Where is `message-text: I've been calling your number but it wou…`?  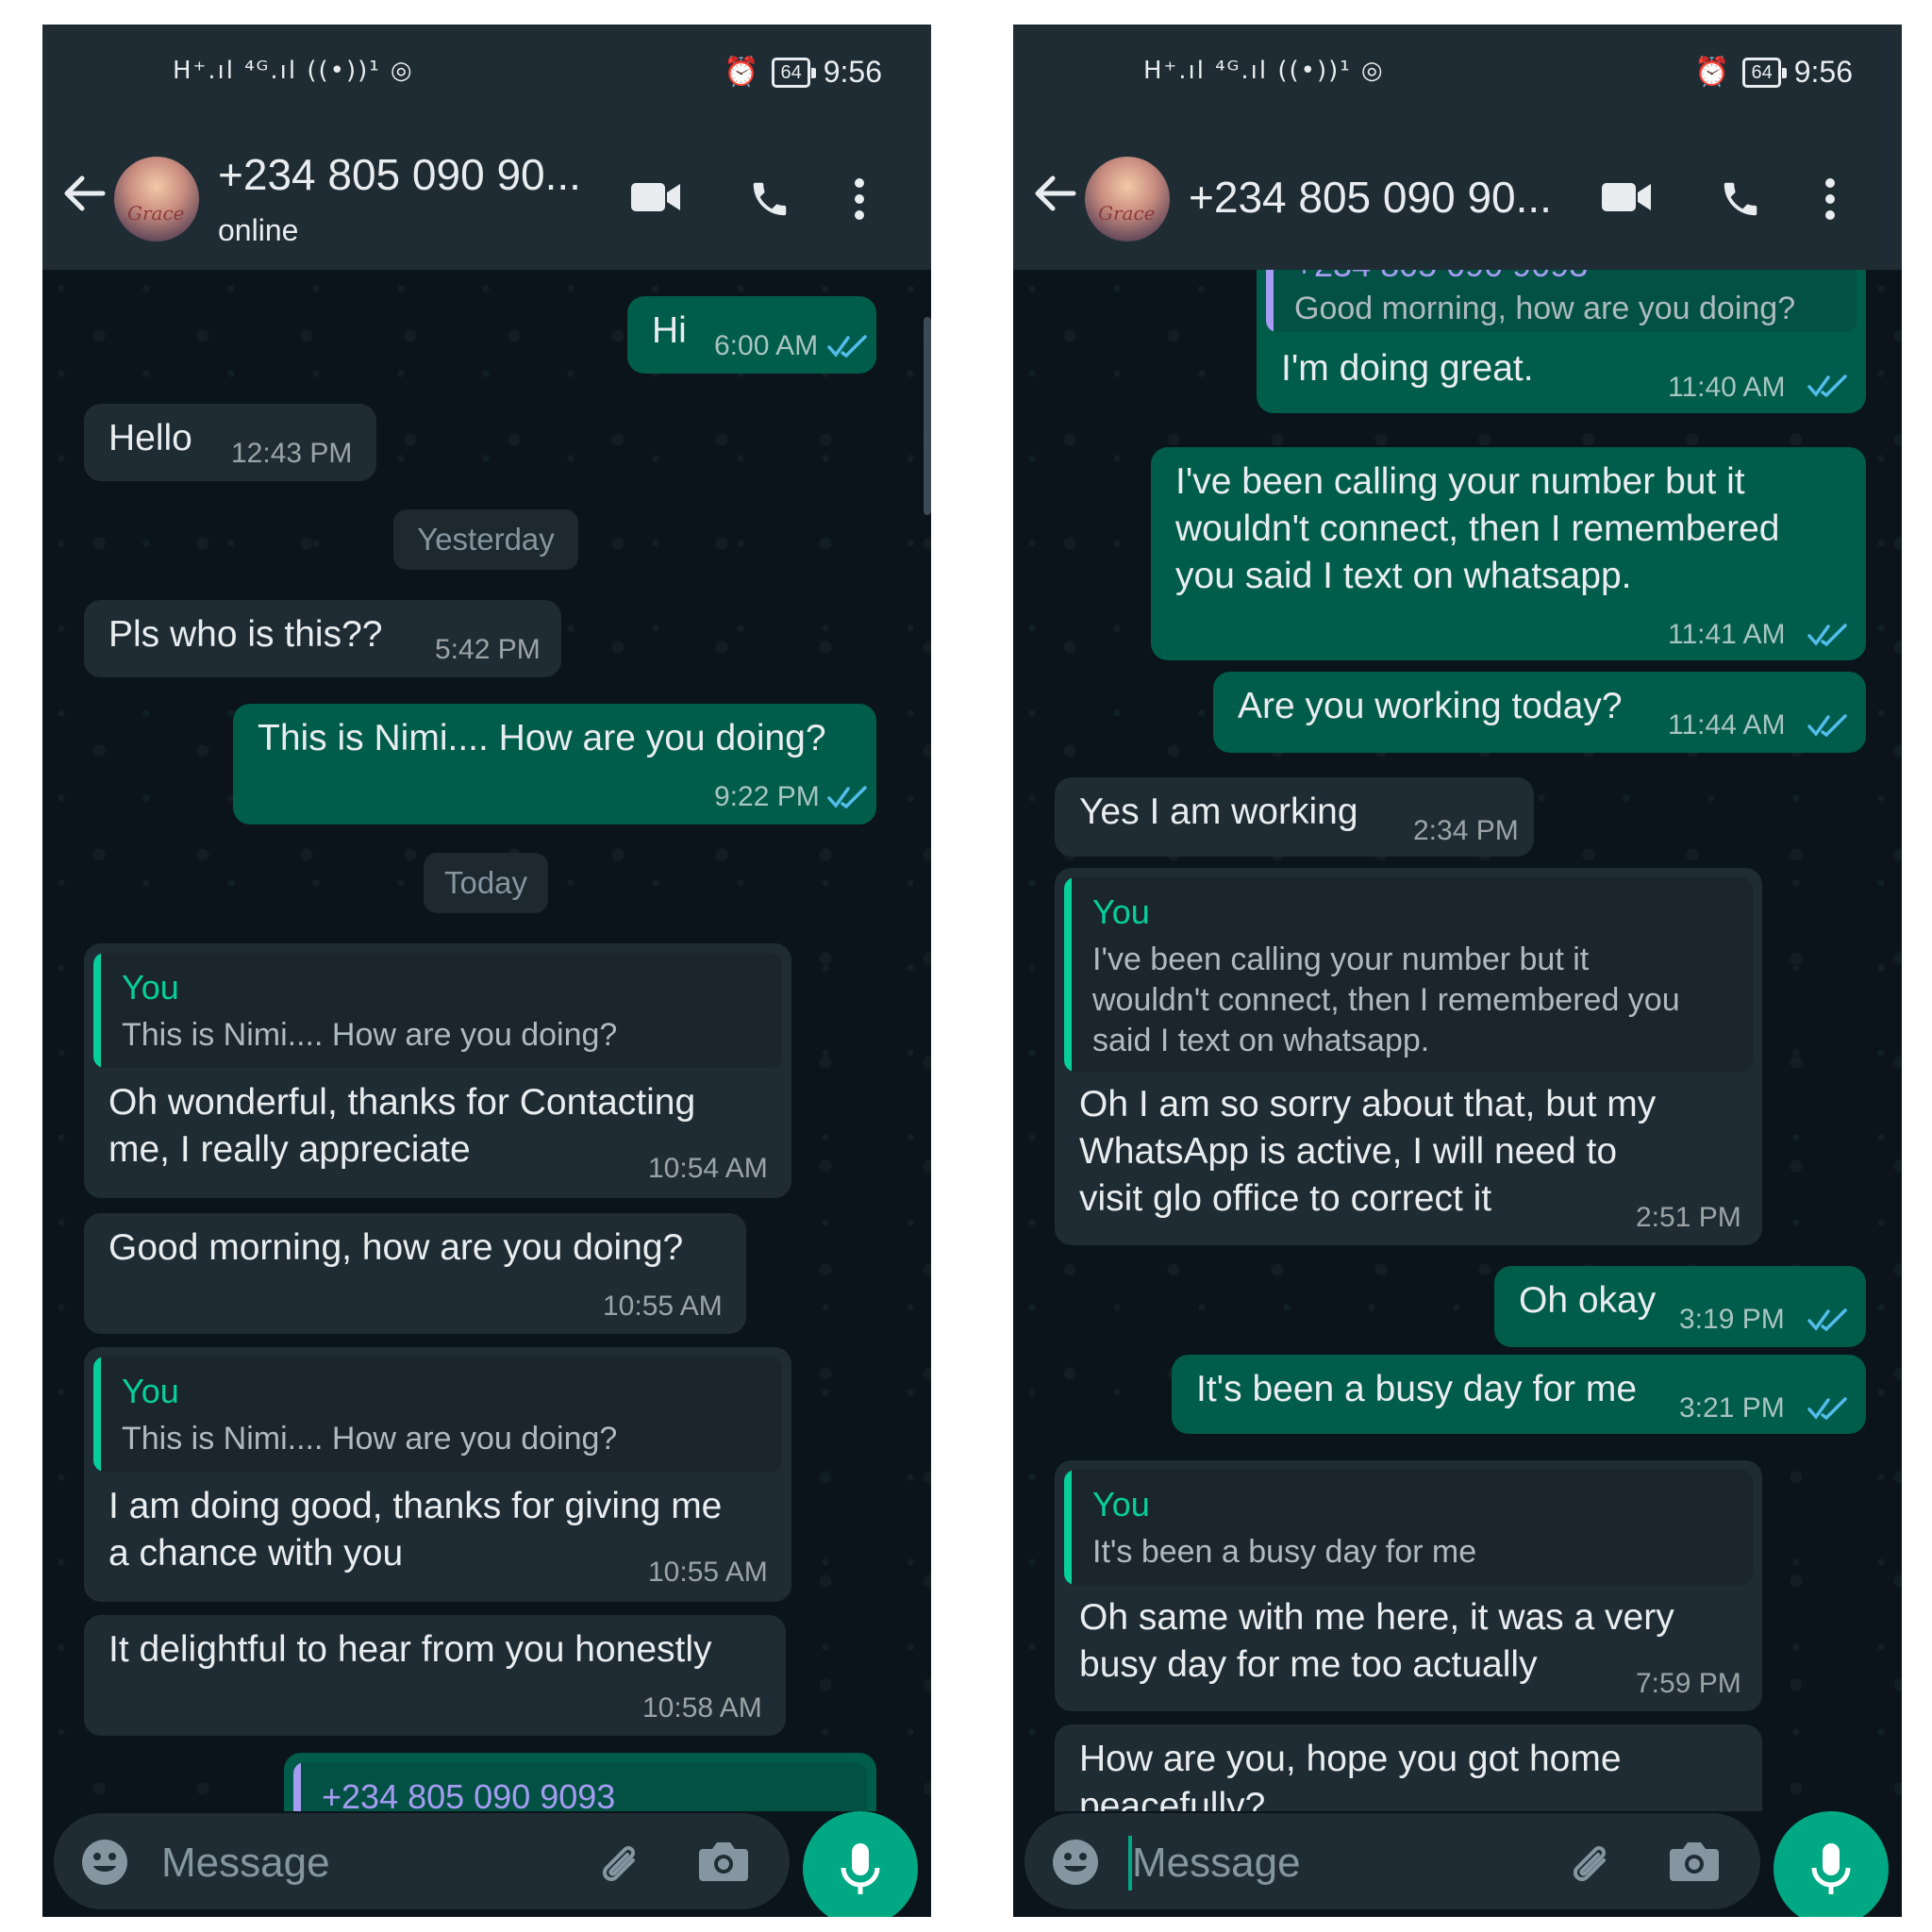
message-text: I've been calling your number but it wou… is located at coordinates (1478, 528).